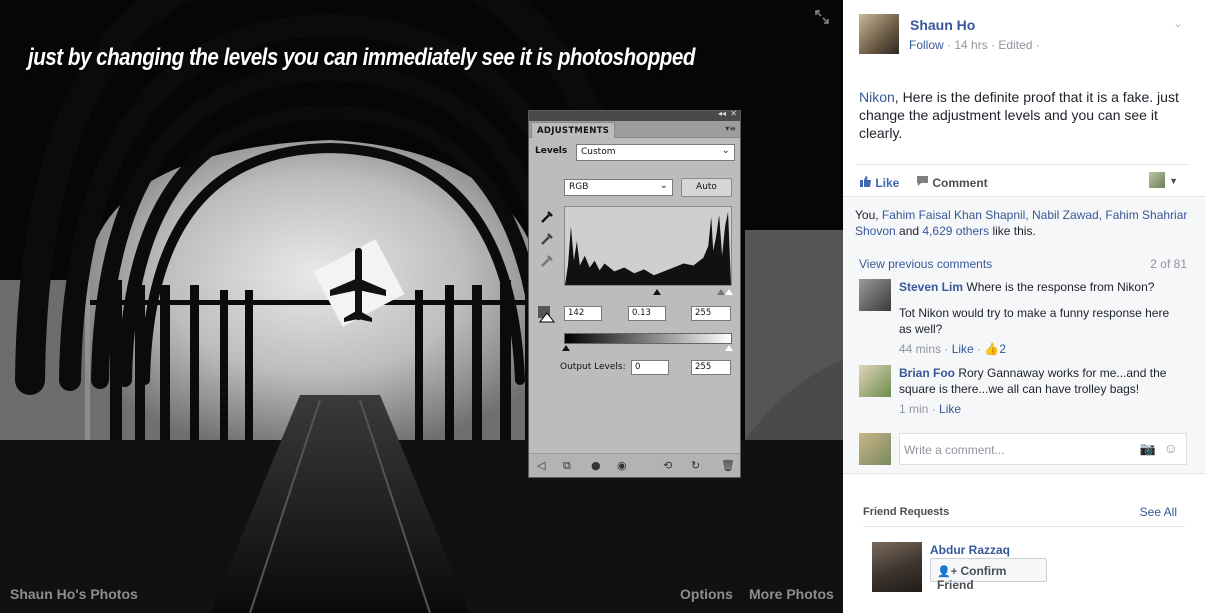 This screenshot has height=613, width=1205. Describe the element at coordinates (1022, 180) in the screenshot. I see `post-actions: Like Comment ▼` at that location.